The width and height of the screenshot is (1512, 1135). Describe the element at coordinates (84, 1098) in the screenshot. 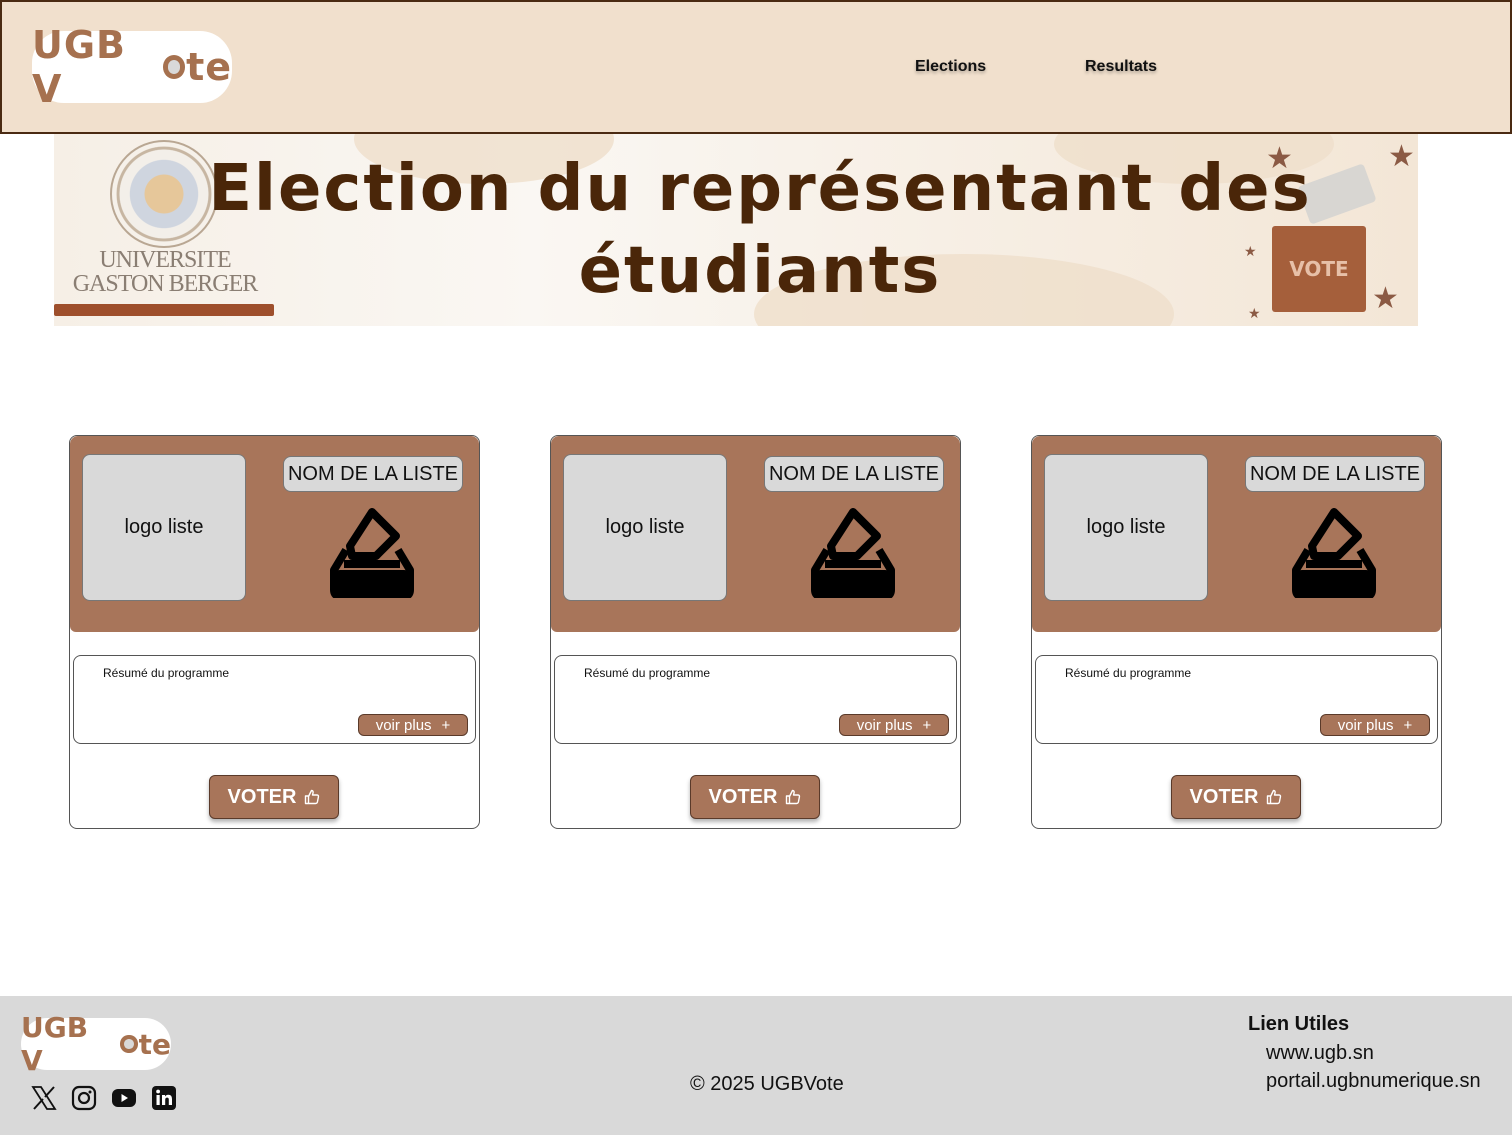

I see `instagram-icon` at that location.